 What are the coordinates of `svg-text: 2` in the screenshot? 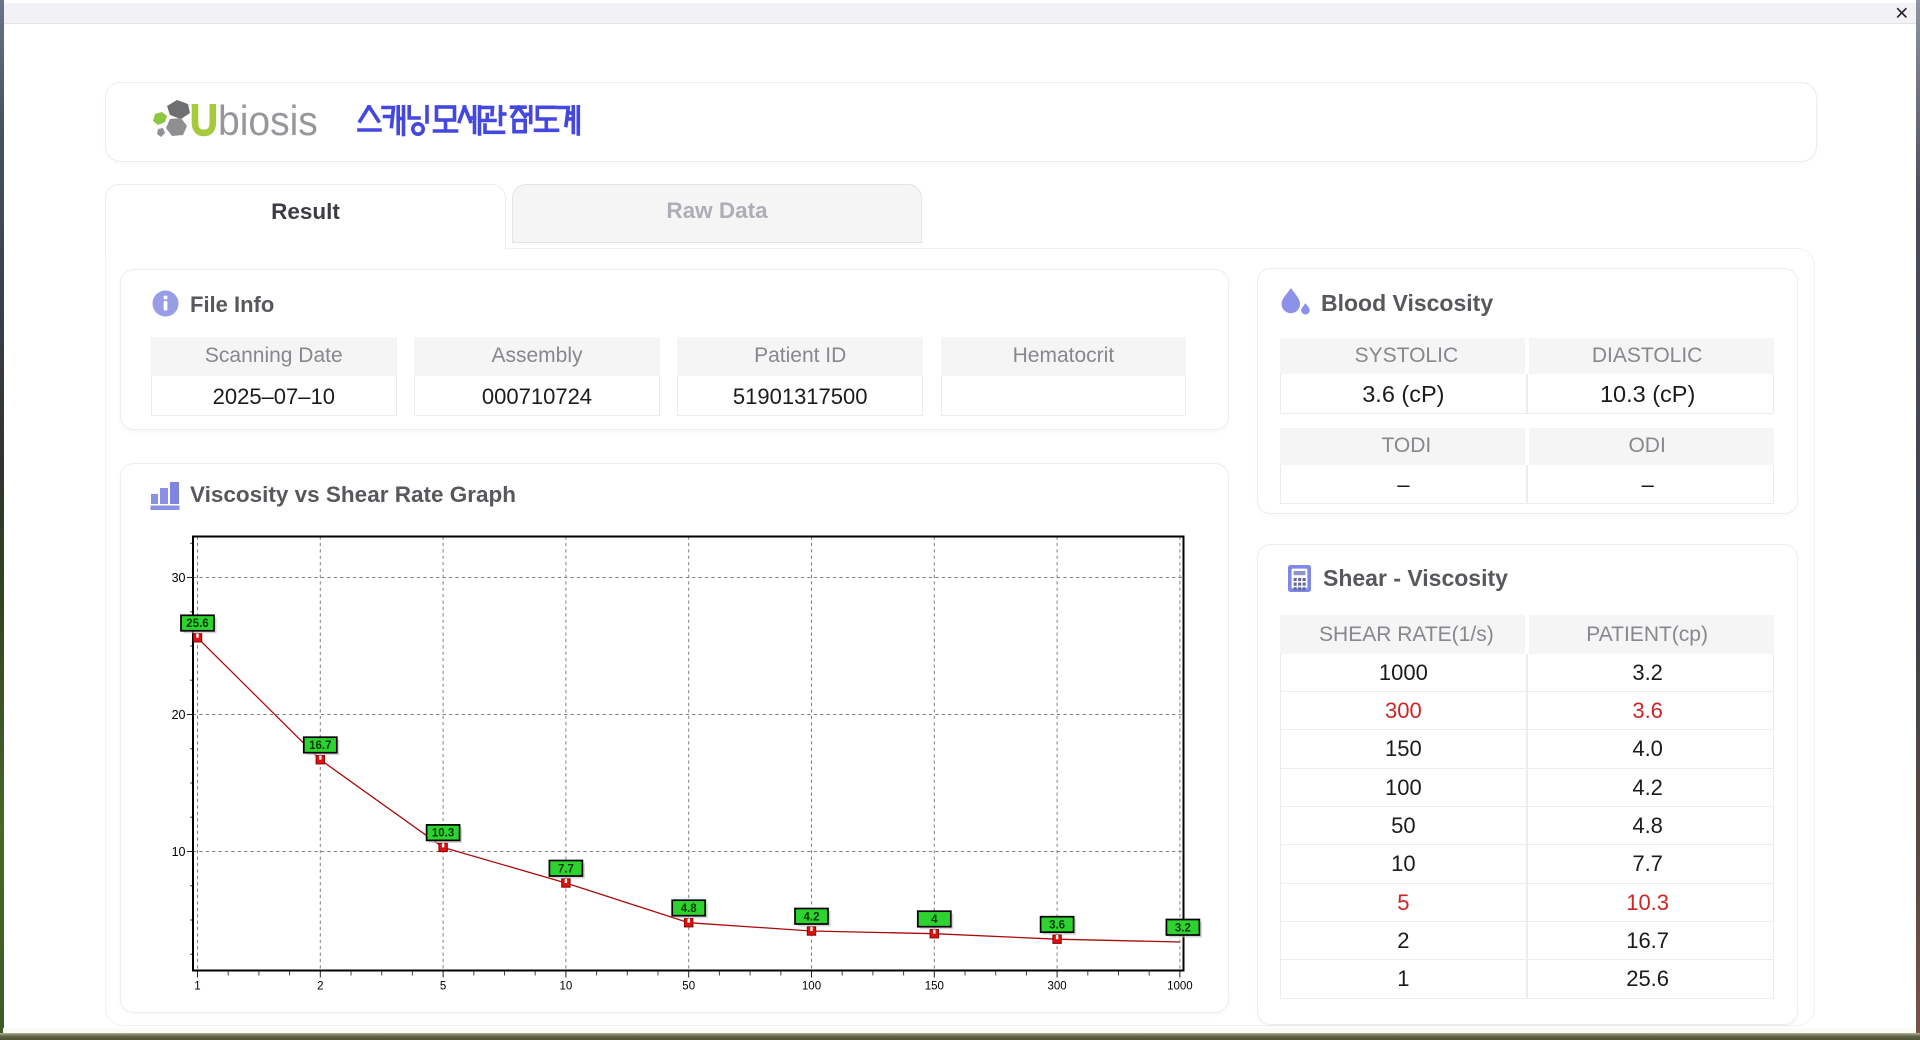 It's located at (320, 987).